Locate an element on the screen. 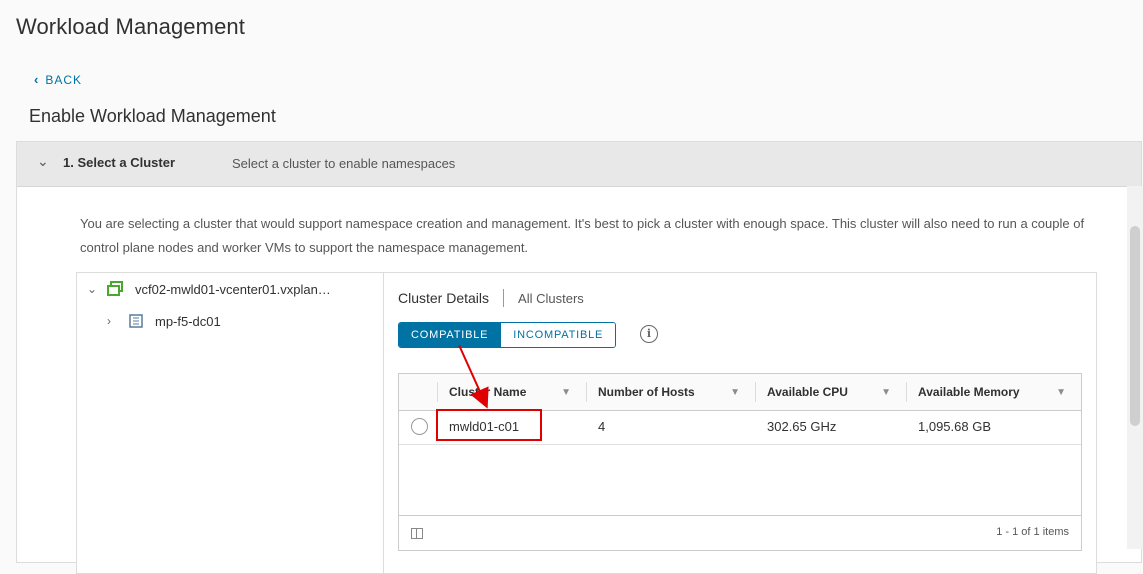  column-toggle-icon is located at coordinates (417, 533).